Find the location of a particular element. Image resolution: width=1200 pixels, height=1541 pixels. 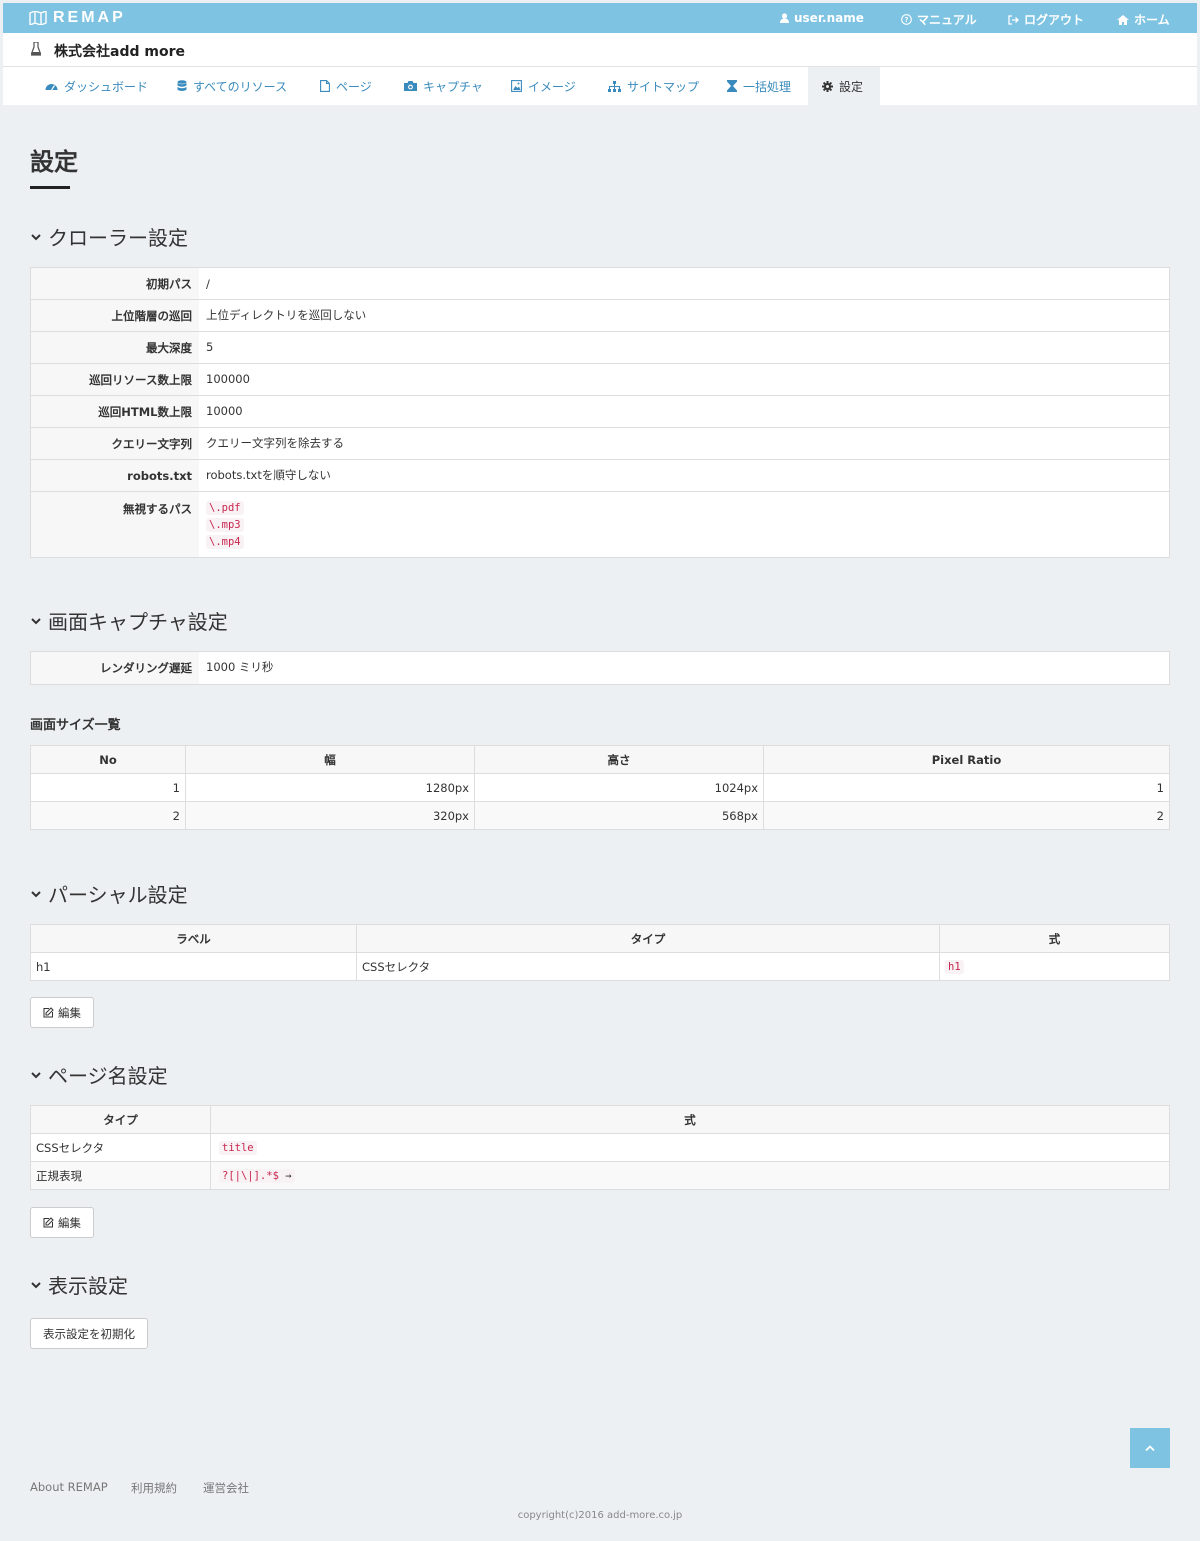

tab-label: 設定 is located at coordinates (851, 86).